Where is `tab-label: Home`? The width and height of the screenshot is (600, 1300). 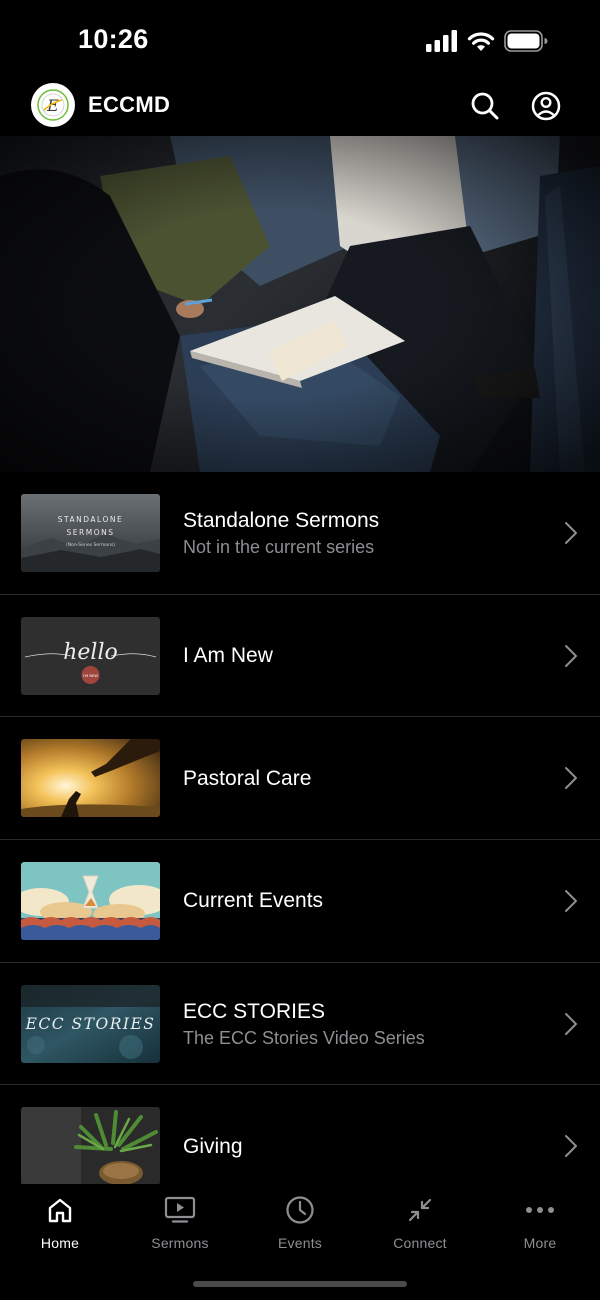
tab-label: Home is located at coordinates (60, 1243).